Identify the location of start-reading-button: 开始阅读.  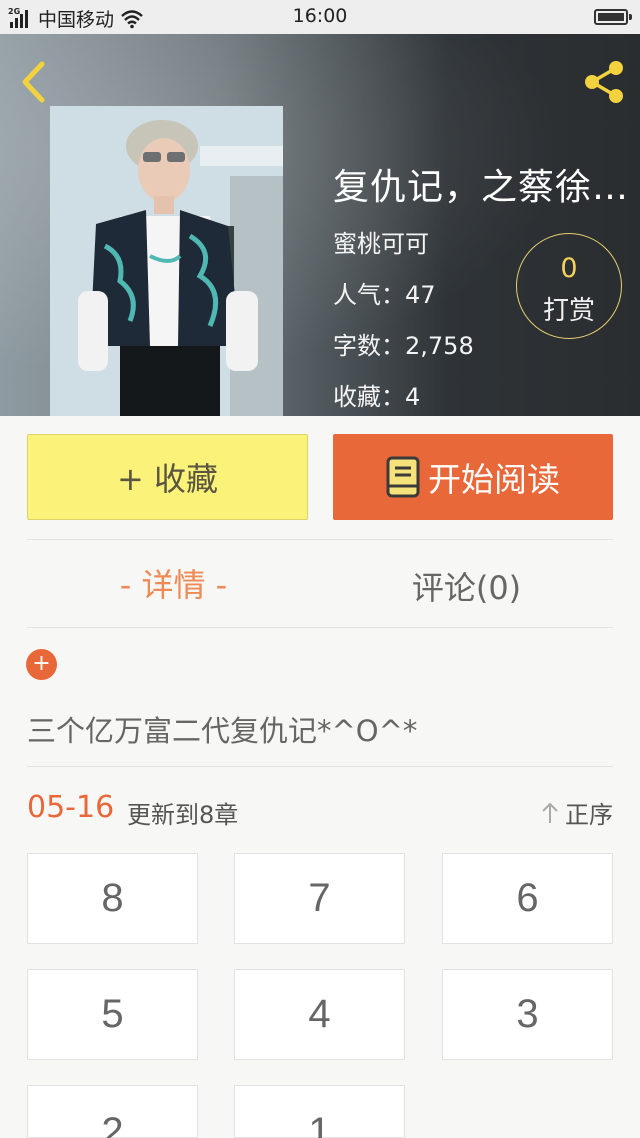
(473, 477).